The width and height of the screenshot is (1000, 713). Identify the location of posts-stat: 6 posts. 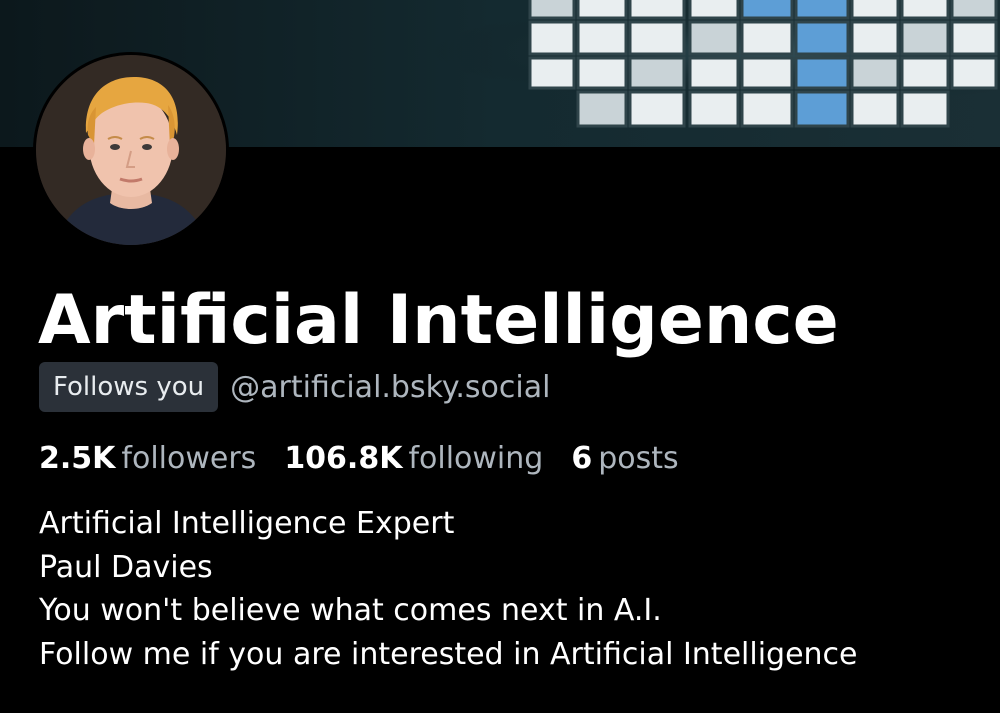
(624, 458).